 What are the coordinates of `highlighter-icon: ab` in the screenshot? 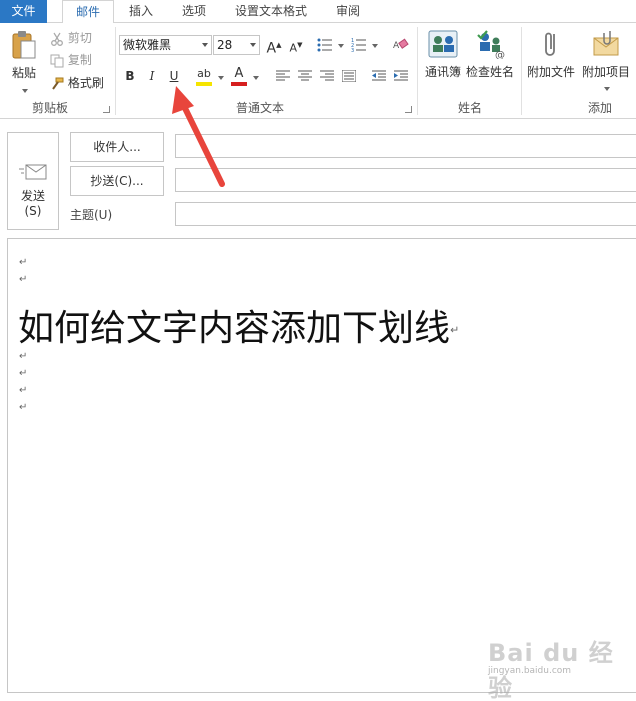 It's located at (204, 73).